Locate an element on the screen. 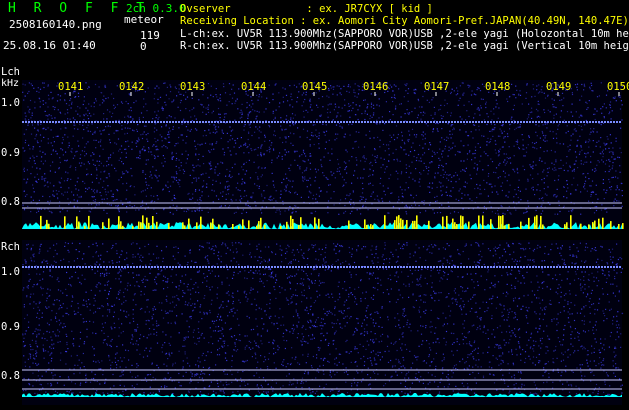 The height and width of the screenshot is (410, 629). lch-channel-label: Lch is located at coordinates (10, 72).